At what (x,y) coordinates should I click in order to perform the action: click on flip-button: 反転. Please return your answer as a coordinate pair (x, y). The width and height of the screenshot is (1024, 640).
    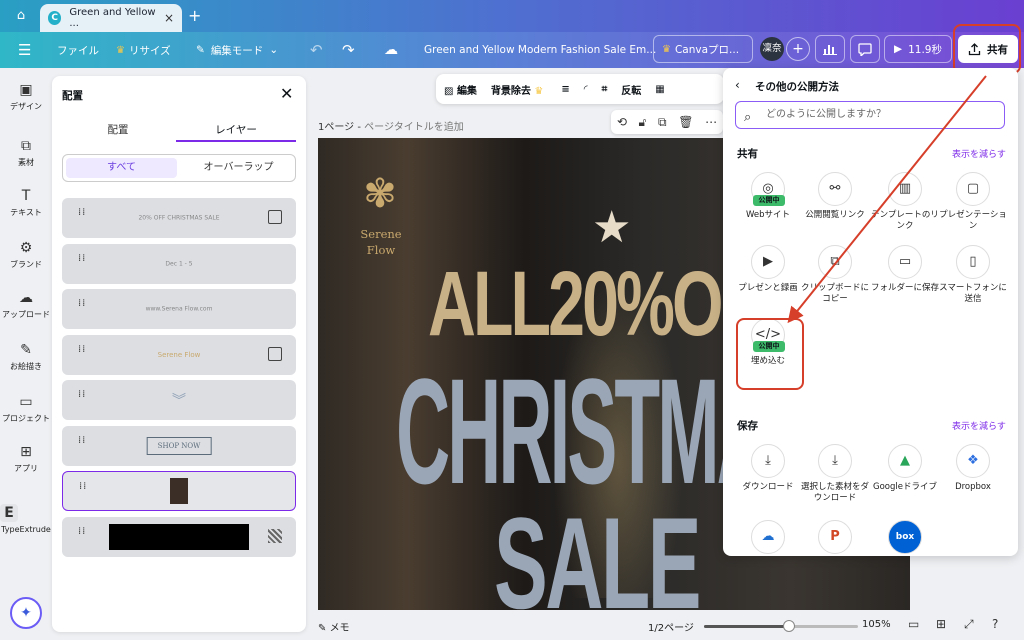
    Looking at the image, I should click on (631, 89).